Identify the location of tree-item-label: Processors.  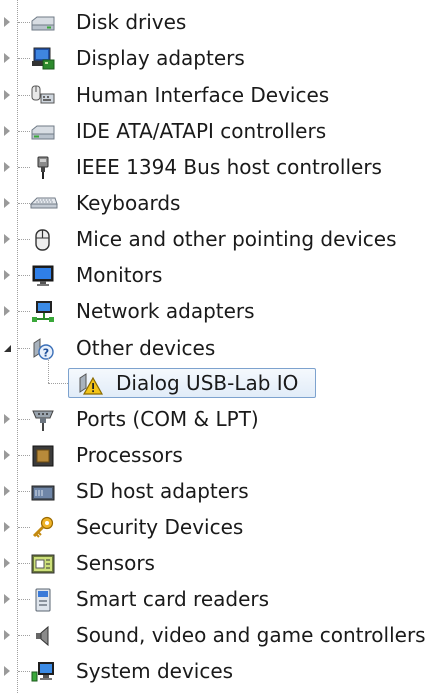
(129, 455).